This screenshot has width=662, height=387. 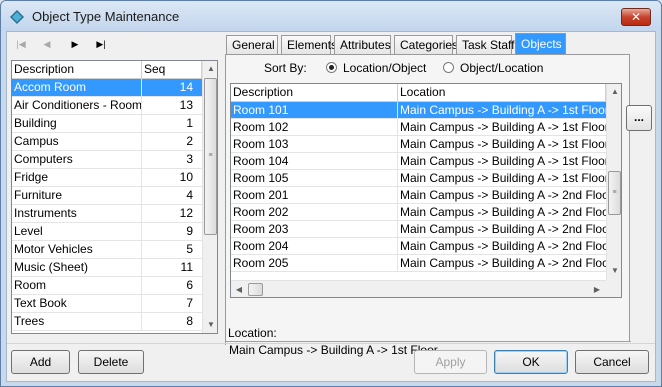 I want to click on table-row: Furniture 4, so click(x=107, y=196).